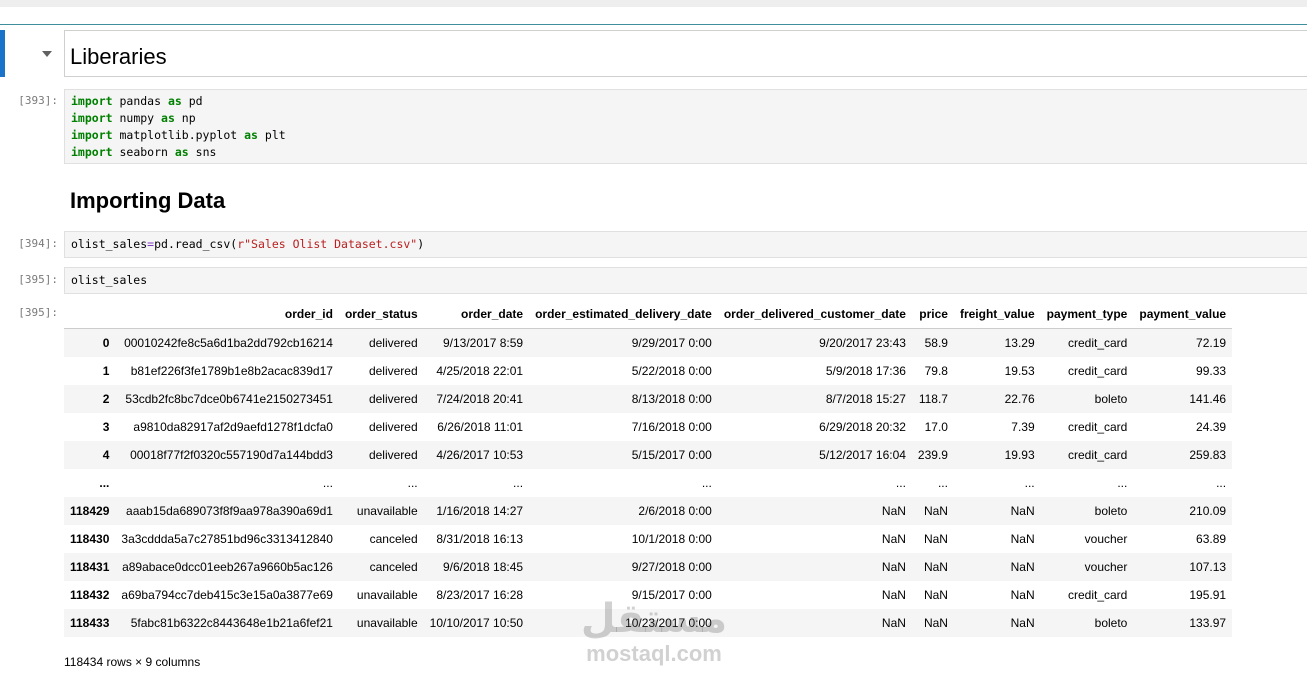  What do you see at coordinates (231, 623) in the screenshot?
I see `table-cell: 5fabc81b6322c8443648e1b21a6fef21` at bounding box center [231, 623].